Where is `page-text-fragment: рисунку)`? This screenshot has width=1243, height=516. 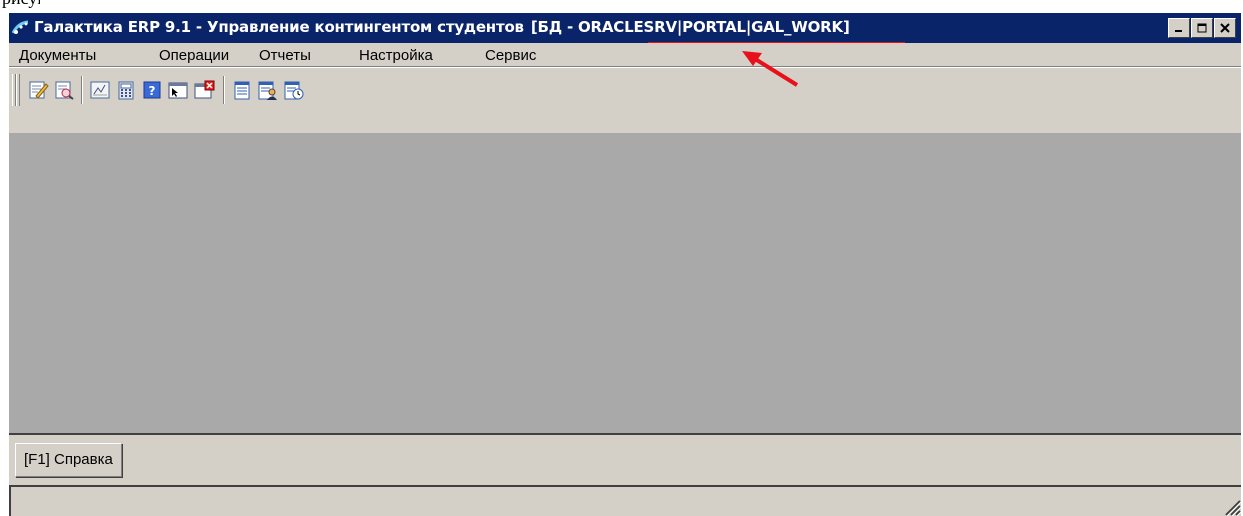
page-text-fragment: рисунку) is located at coordinates (20, 5).